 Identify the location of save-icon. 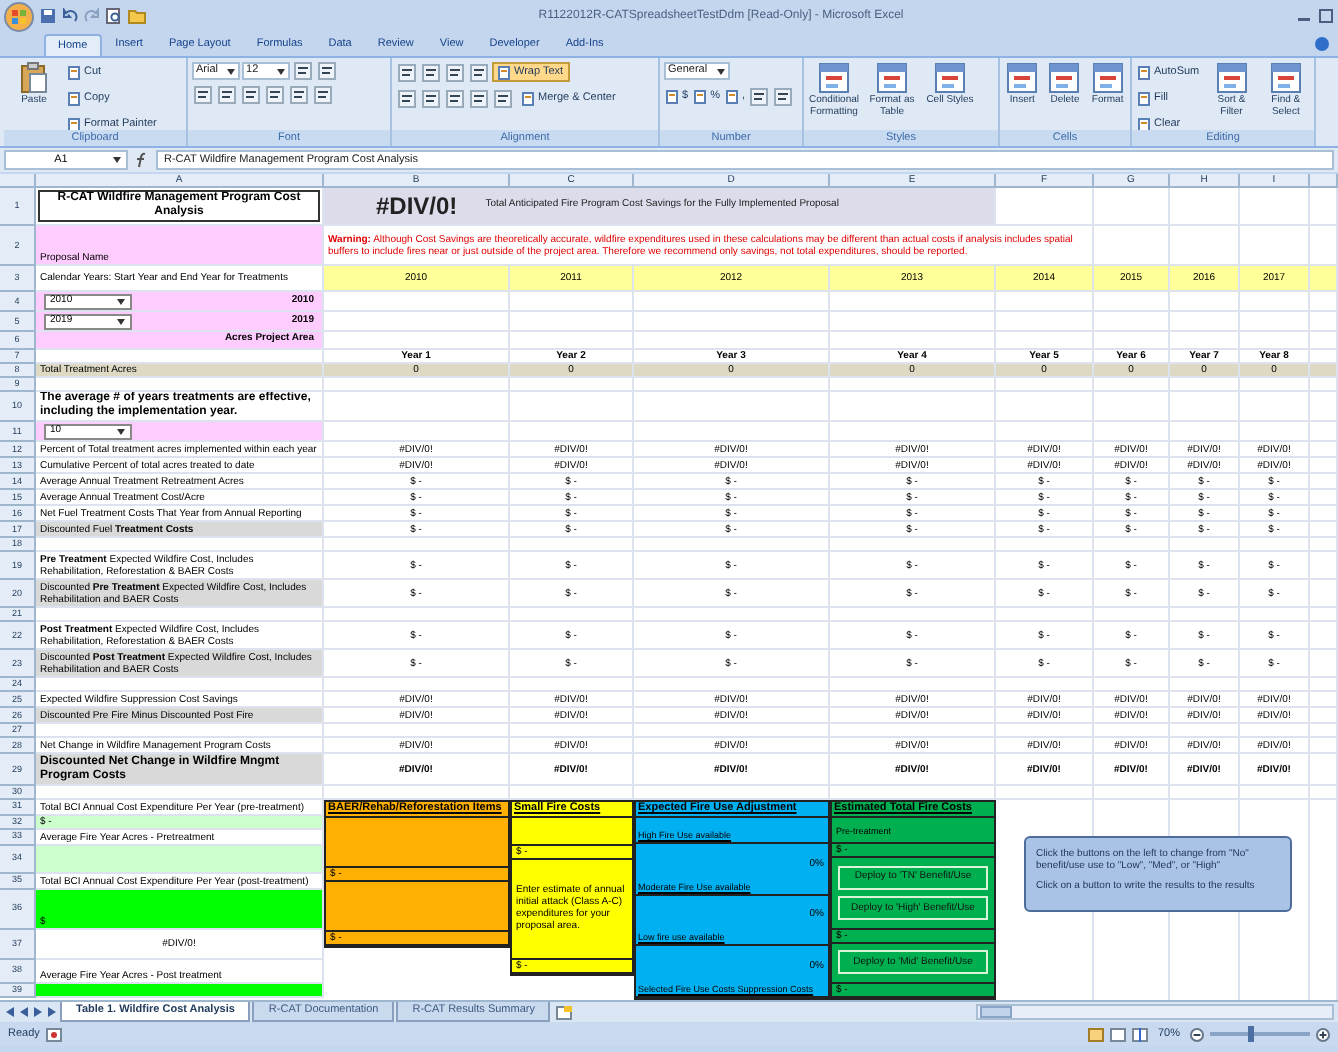
(48, 16).